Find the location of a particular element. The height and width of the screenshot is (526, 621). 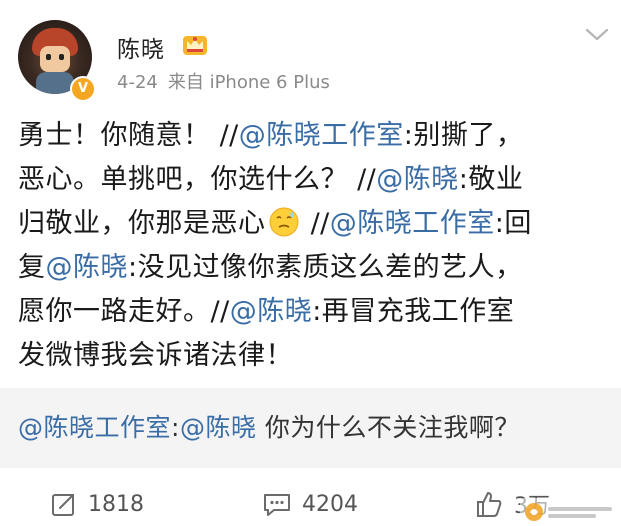

like-button: 3万 is located at coordinates (512, 504).